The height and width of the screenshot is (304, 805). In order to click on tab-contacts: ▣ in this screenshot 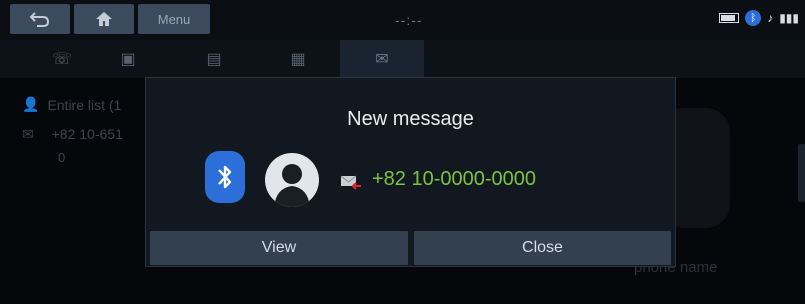, I will do `click(128, 59)`.